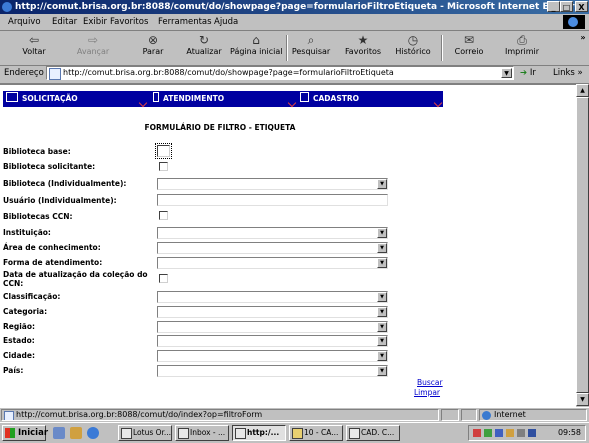 This screenshot has width=589, height=443. I want to click on favorites-button: ★ Favoritos, so click(363, 48).